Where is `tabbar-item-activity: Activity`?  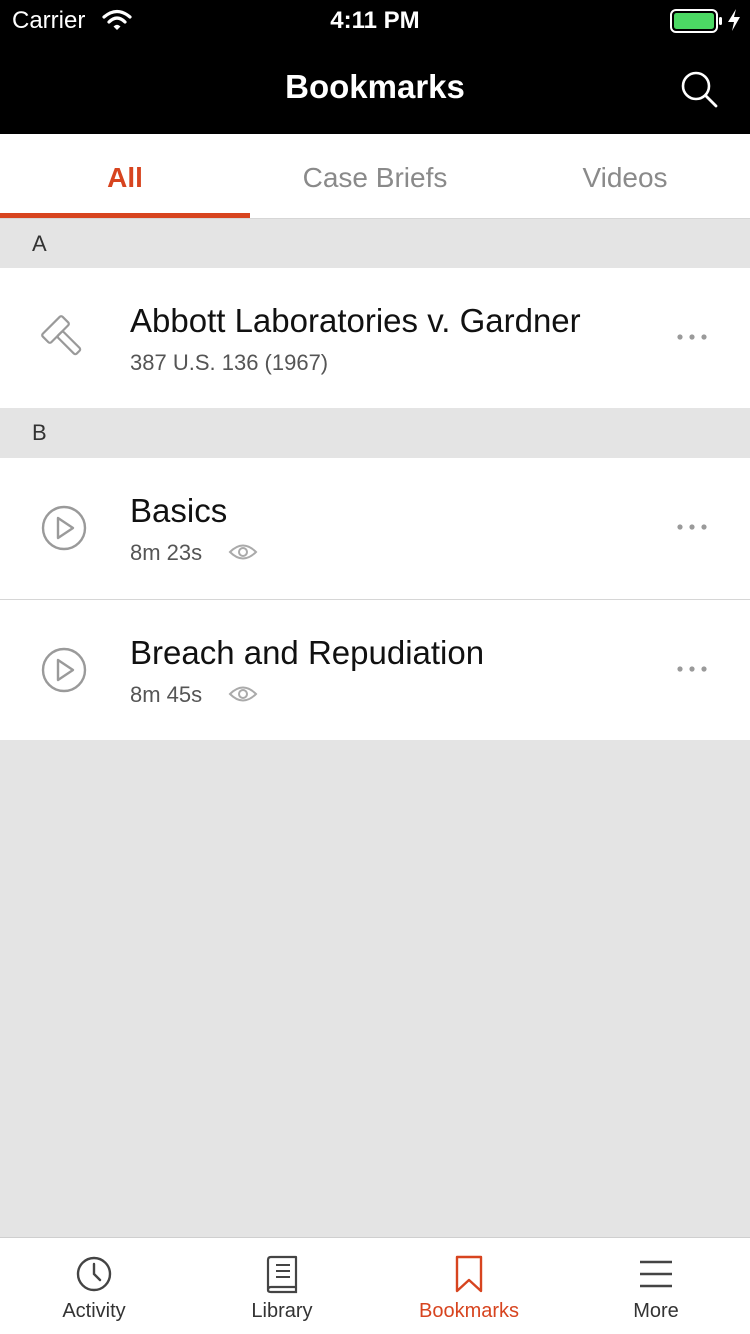
tabbar-item-activity: Activity is located at coordinates (94, 1286).